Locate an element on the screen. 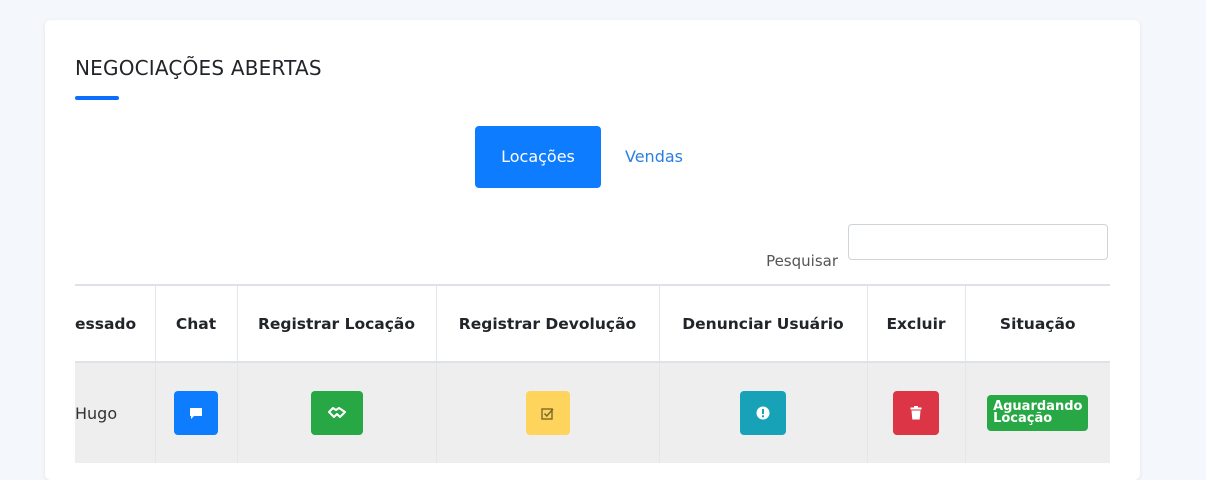 The height and width of the screenshot is (480, 1206). chat-button is located at coordinates (196, 413).